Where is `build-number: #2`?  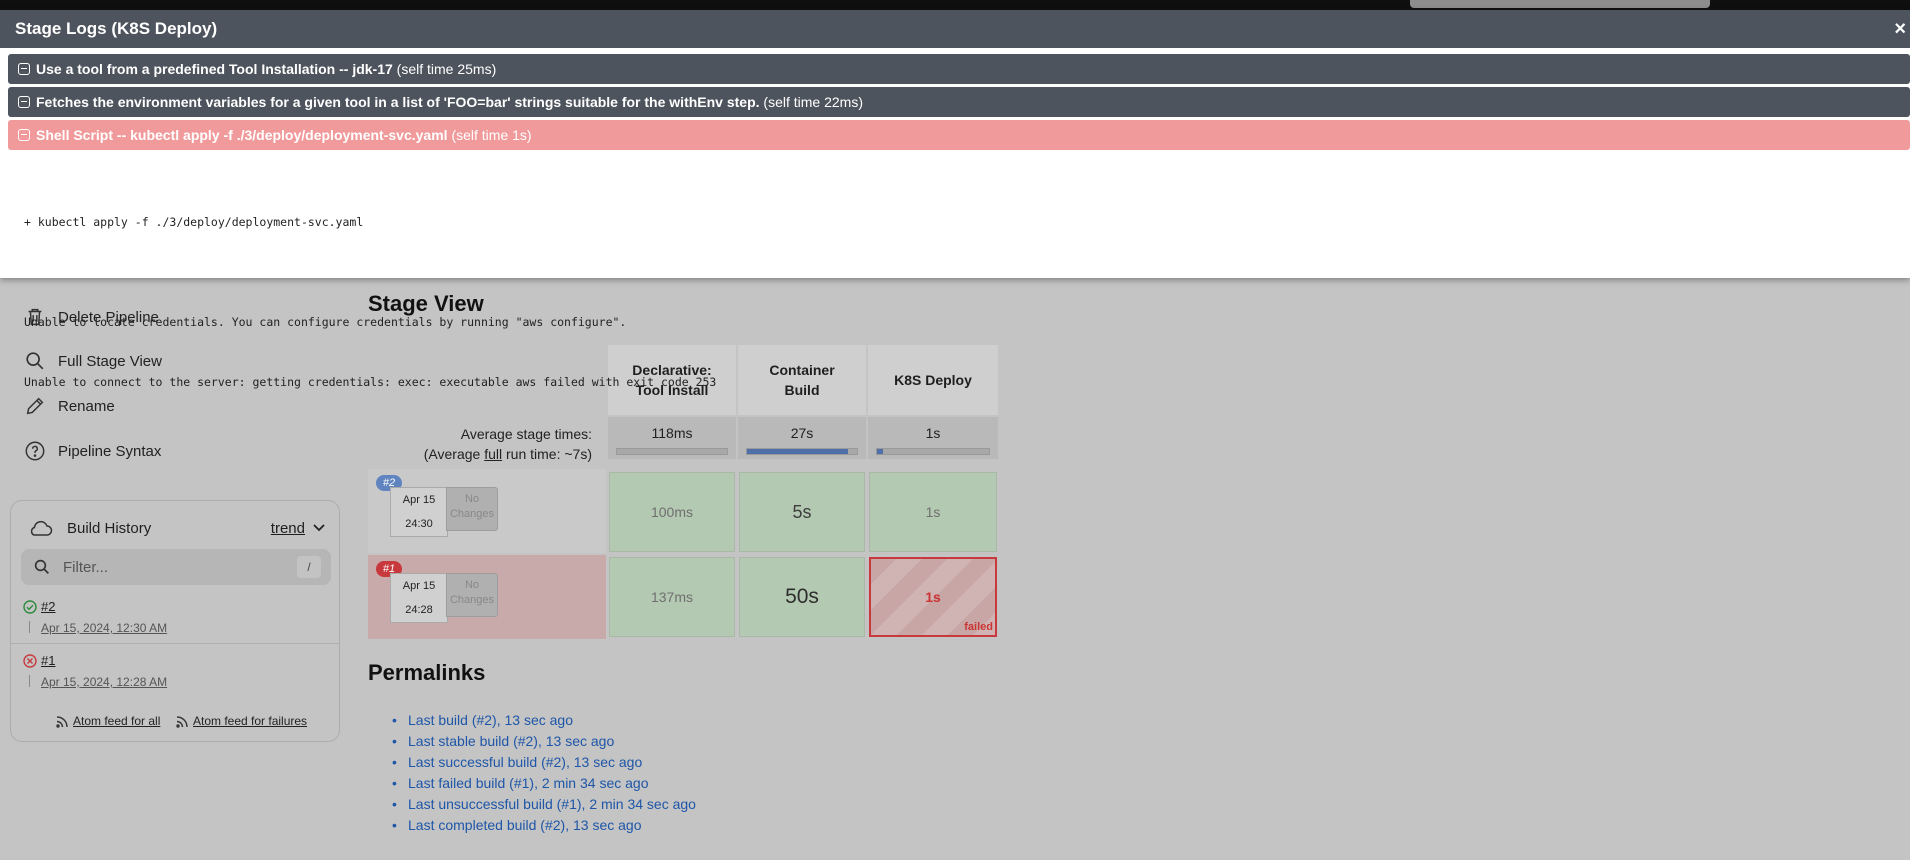 build-number: #2 is located at coordinates (48, 606).